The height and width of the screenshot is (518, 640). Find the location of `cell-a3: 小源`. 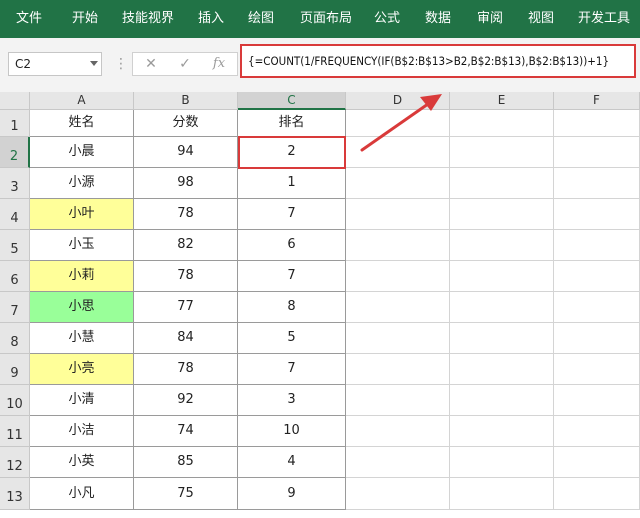

cell-a3: 小源 is located at coordinates (82, 183).